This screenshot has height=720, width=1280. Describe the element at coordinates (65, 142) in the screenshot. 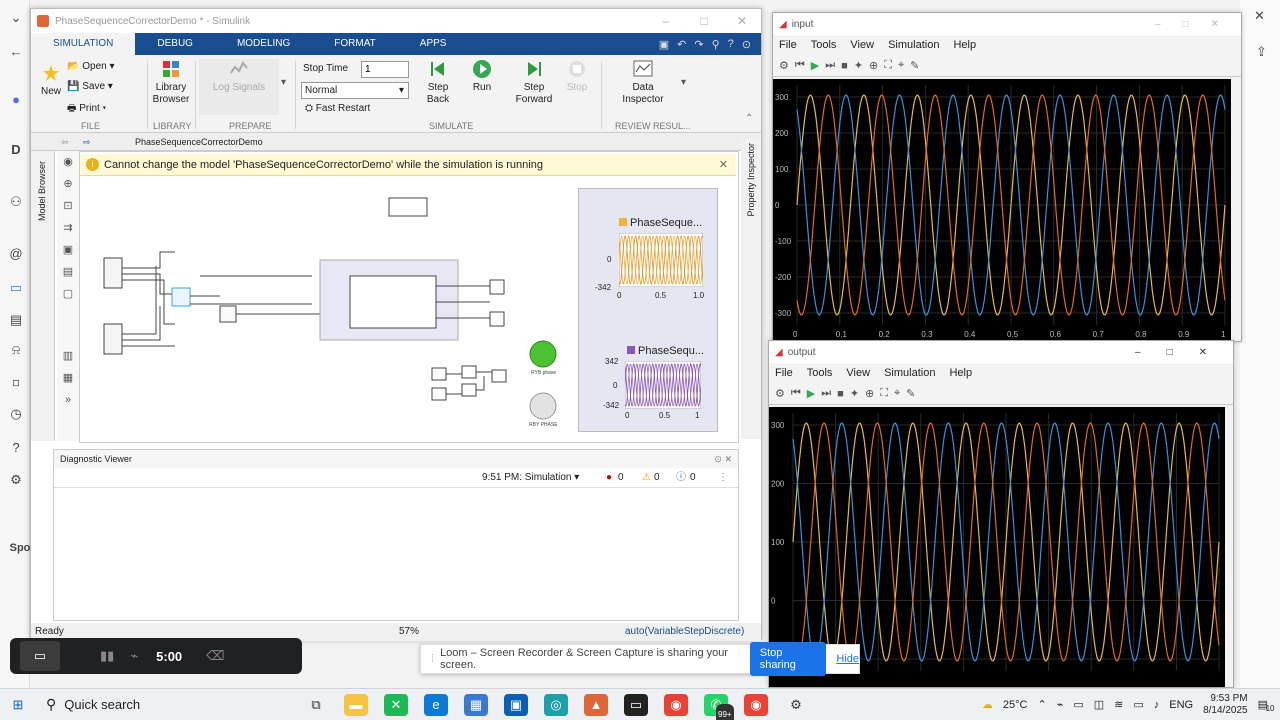

I see `nav-back-icon: ⇦` at that location.